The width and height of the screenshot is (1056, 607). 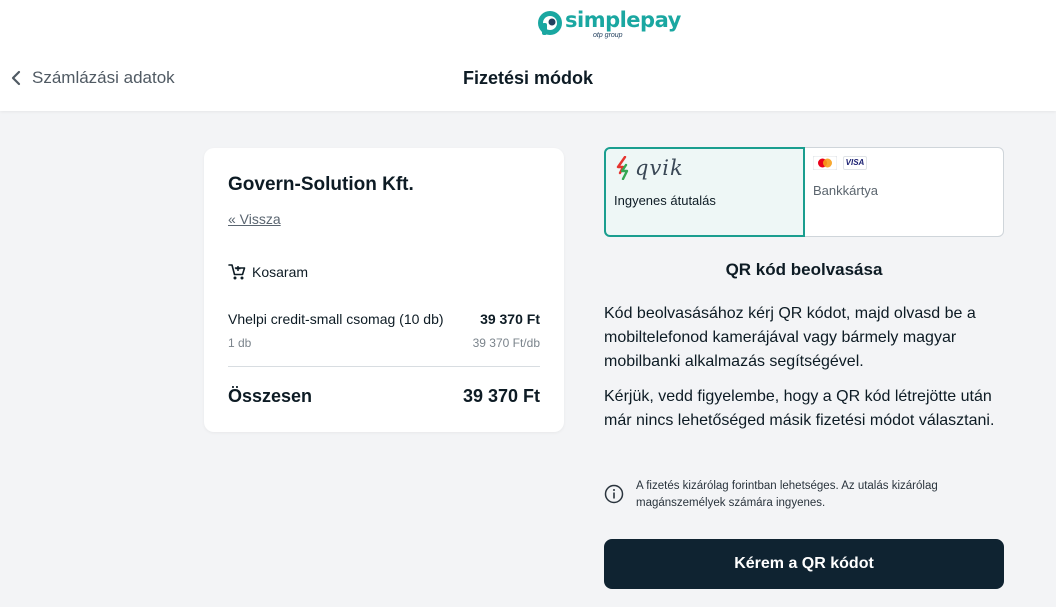 I want to click on merchant-name: Govern-Solution Kft., so click(x=321, y=184).